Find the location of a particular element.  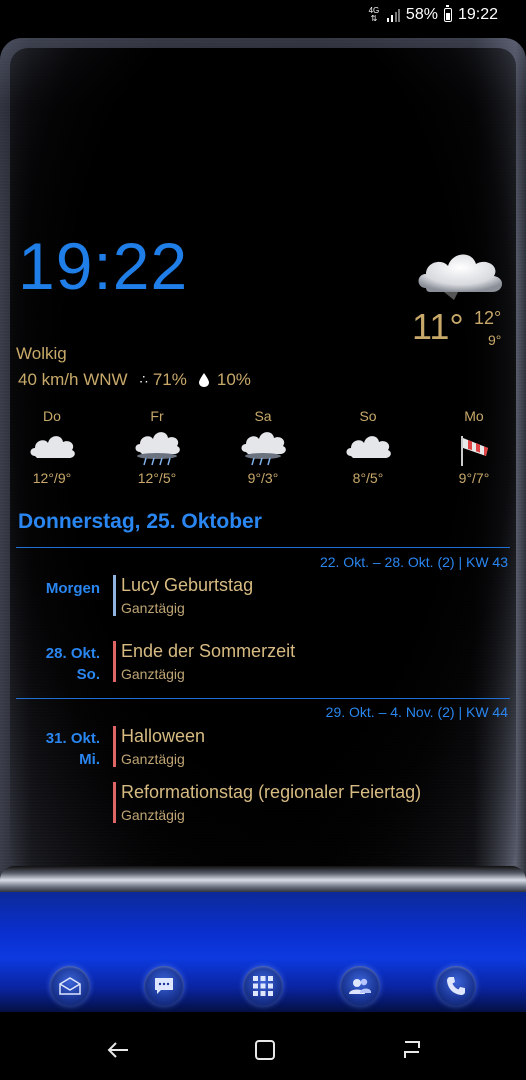

home-button is located at coordinates (265, 1050).